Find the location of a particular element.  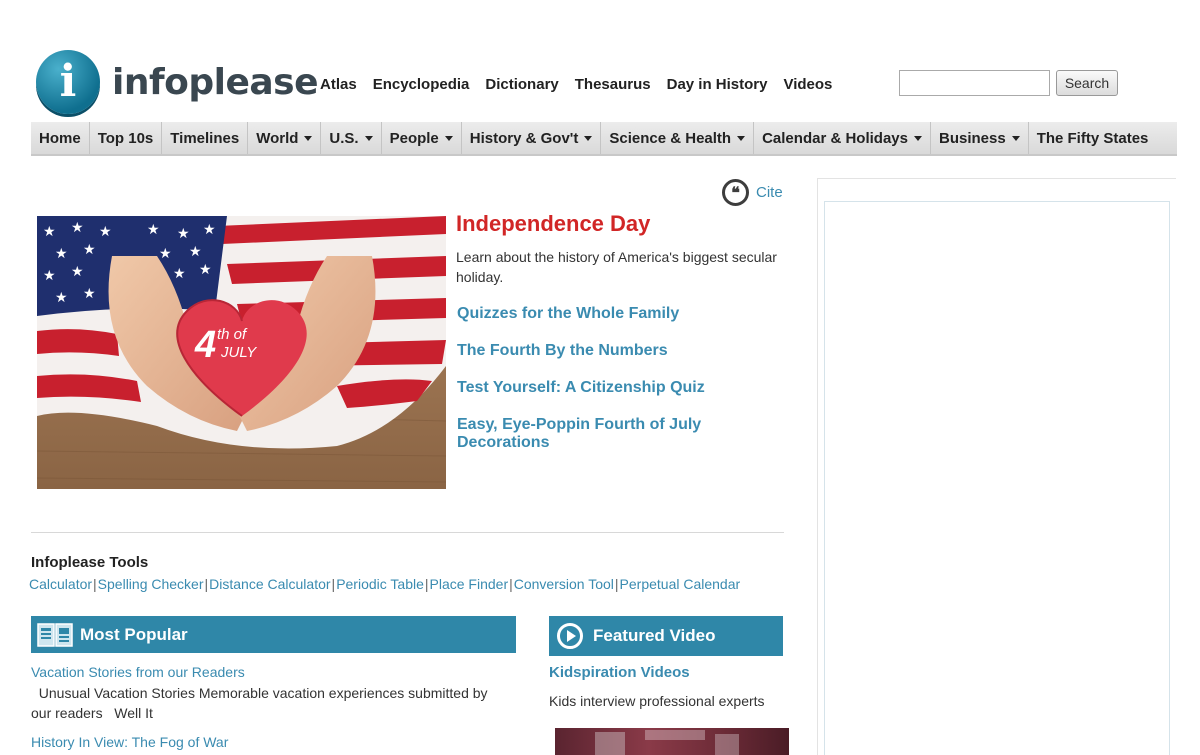

nav-history-gov: History & Gov't is located at coordinates (532, 138).